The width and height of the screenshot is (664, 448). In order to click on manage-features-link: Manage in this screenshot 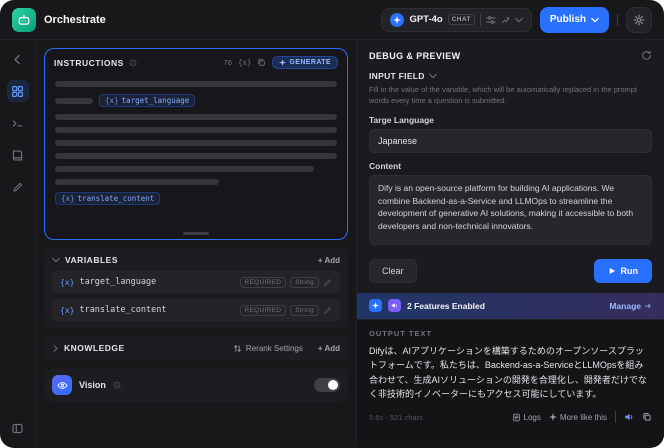, I will do `click(630, 306)`.